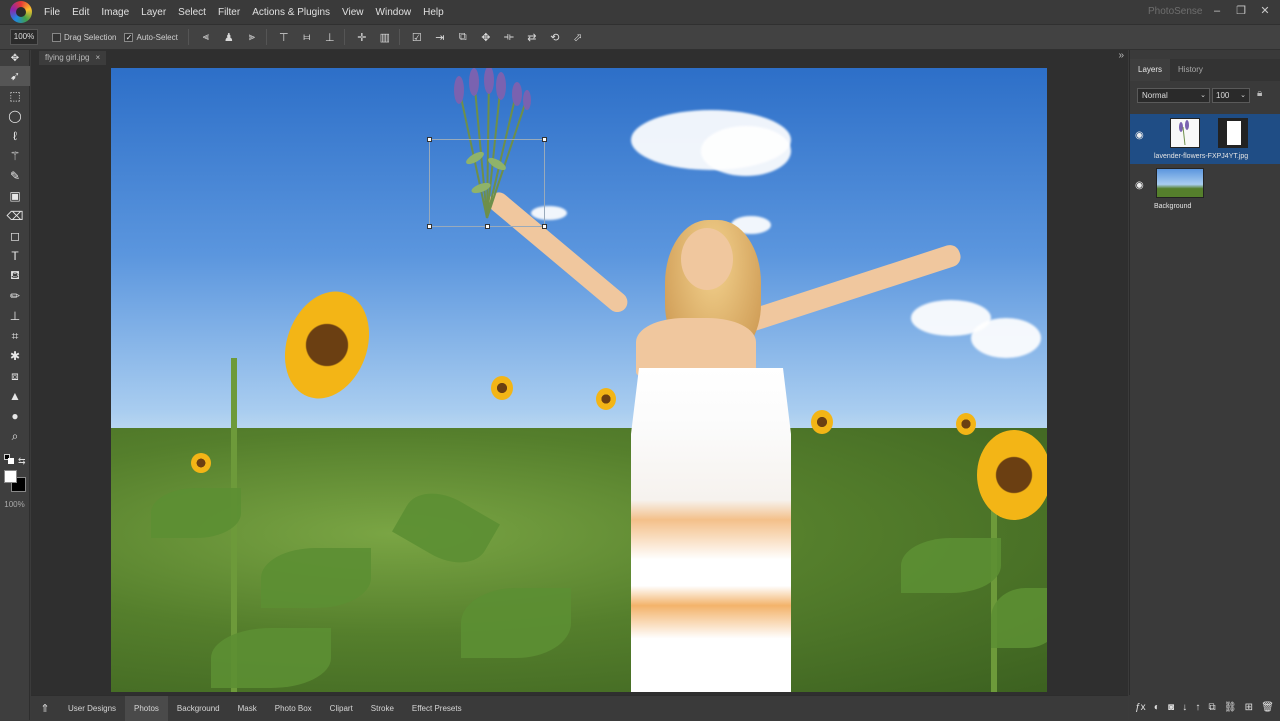 The width and height of the screenshot is (1280, 721). What do you see at coordinates (84, 37) in the screenshot?
I see `drag-selection-checkbox: Drag Selection` at bounding box center [84, 37].